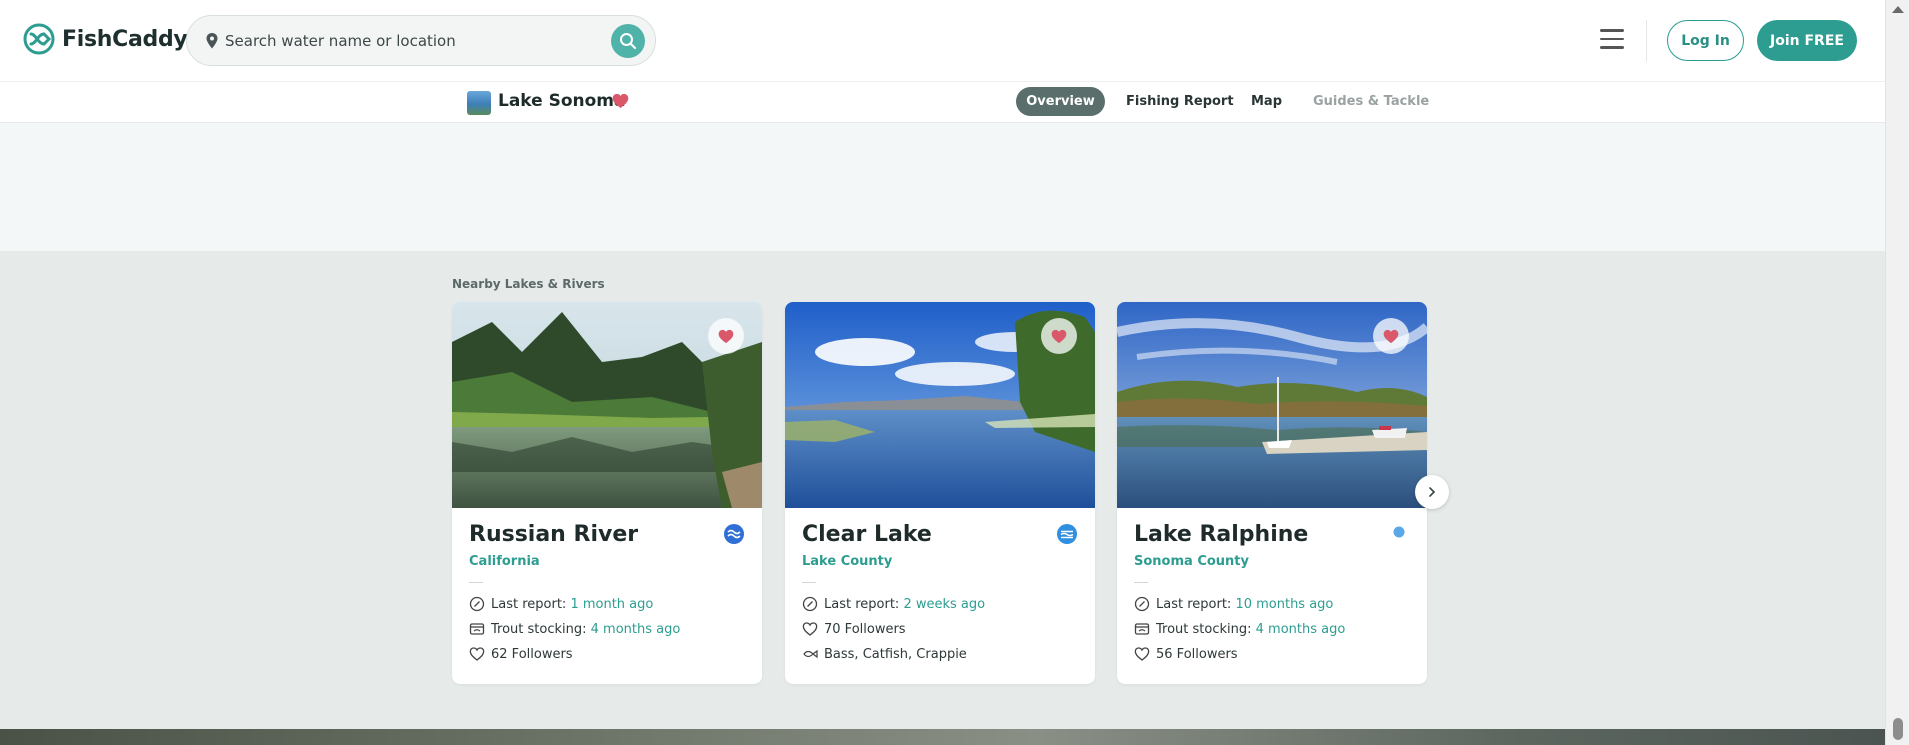 The image size is (1909, 745). What do you see at coordinates (810, 654) in the screenshot?
I see `fish-icon` at bounding box center [810, 654].